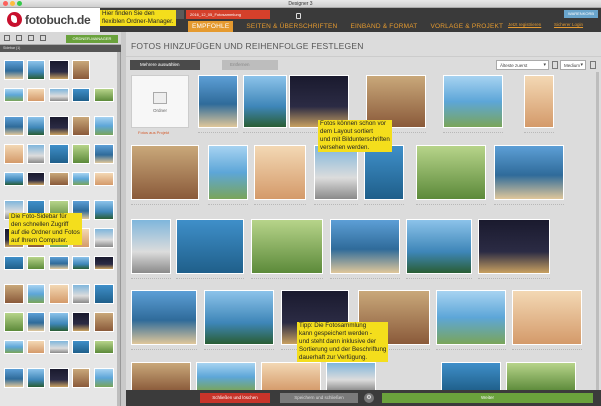 The image size is (601, 406). I want to click on add-folder-tile: Ordner, so click(160, 101).